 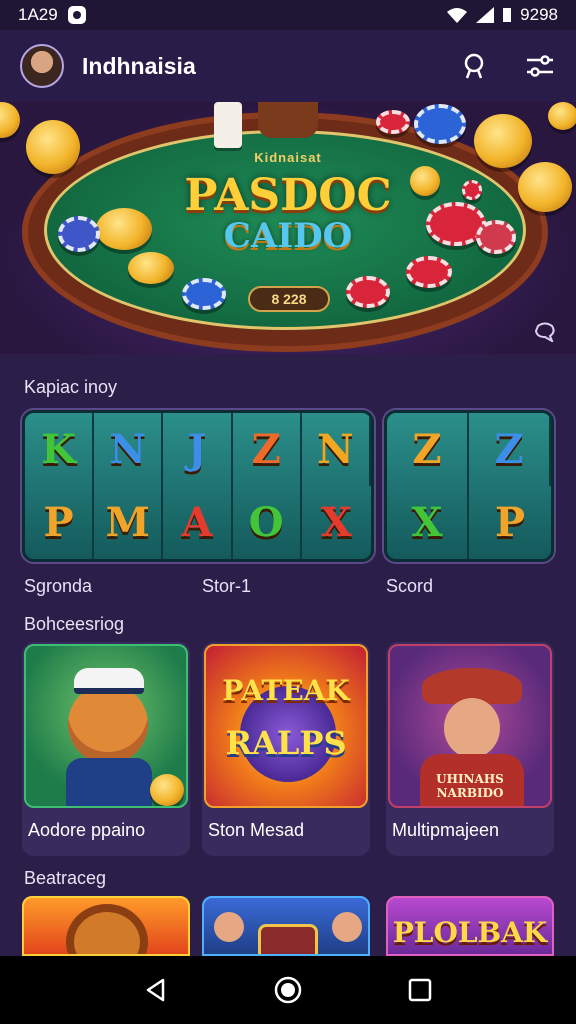 I want to click on game-art, so click(x=106, y=726).